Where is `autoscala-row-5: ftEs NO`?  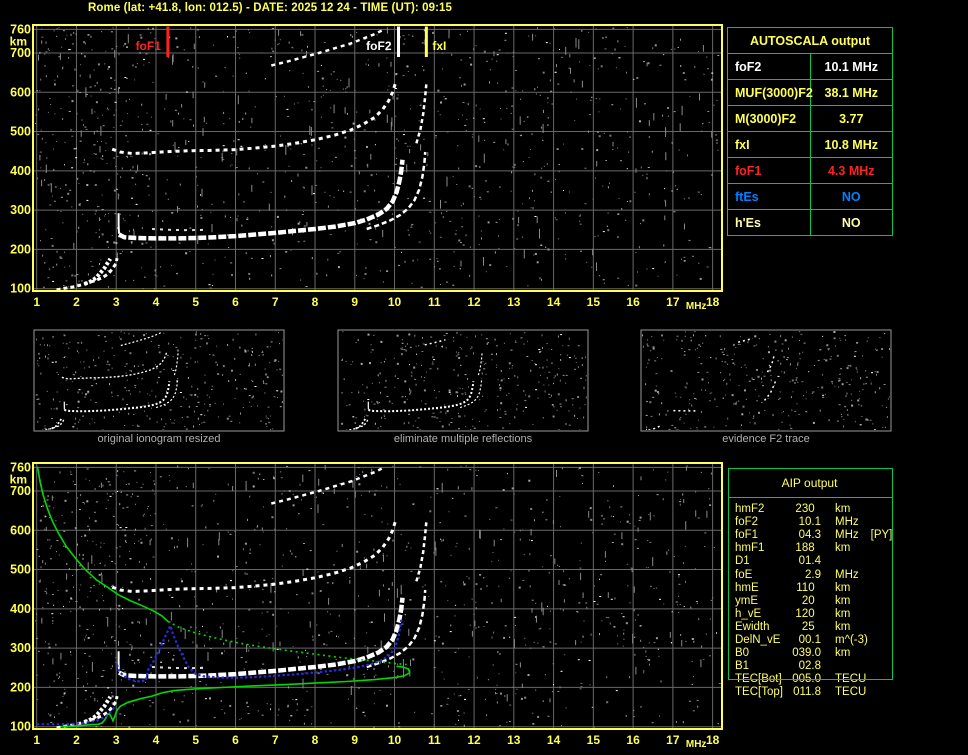
autoscala-row-5: ftEs NO is located at coordinates (810, 196).